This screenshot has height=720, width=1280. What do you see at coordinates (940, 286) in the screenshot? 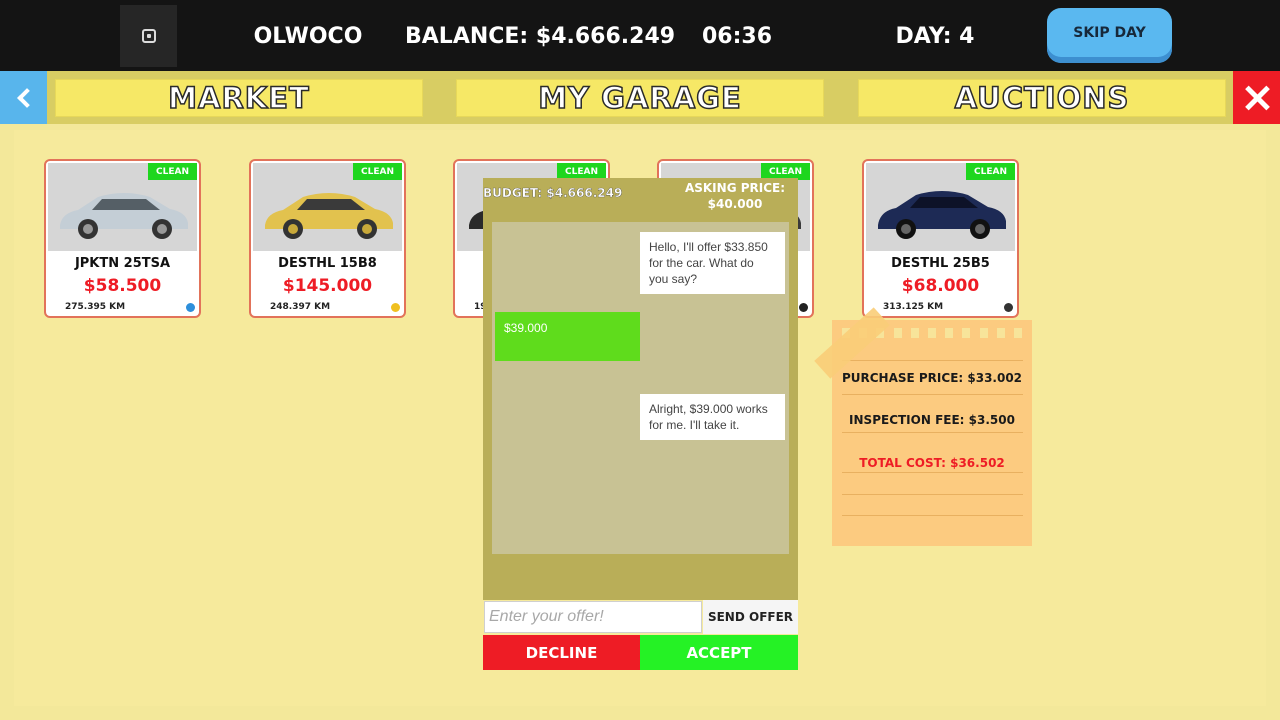
I see `car-price: $68.000` at bounding box center [940, 286].